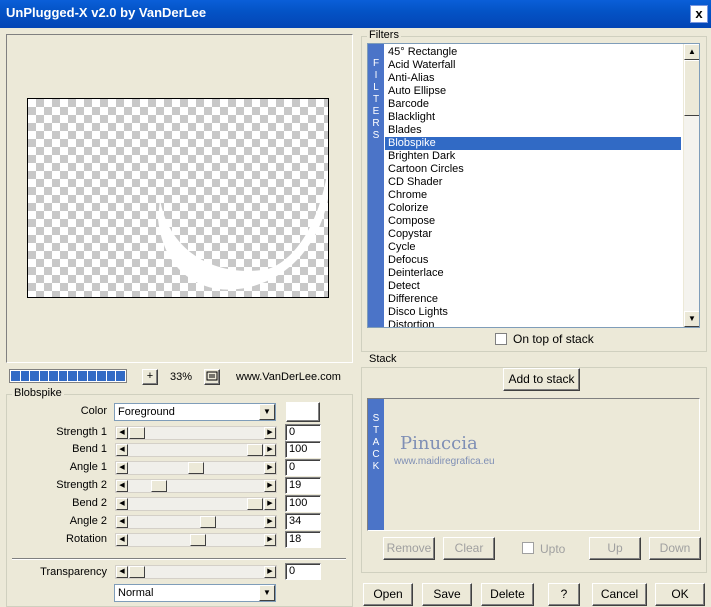 The image size is (711, 607). I want to click on upto-label: Upto, so click(553, 549).